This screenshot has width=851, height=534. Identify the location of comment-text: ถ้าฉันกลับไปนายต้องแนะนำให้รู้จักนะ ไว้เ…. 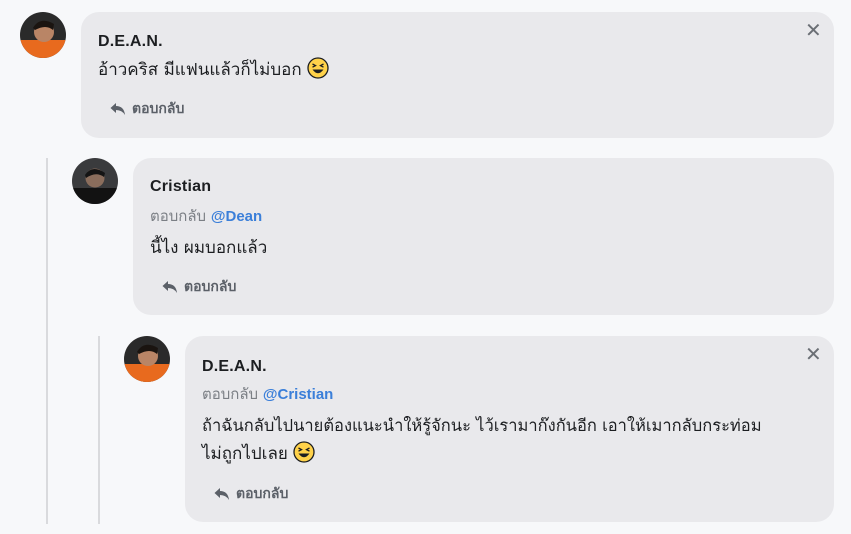
(512, 440).